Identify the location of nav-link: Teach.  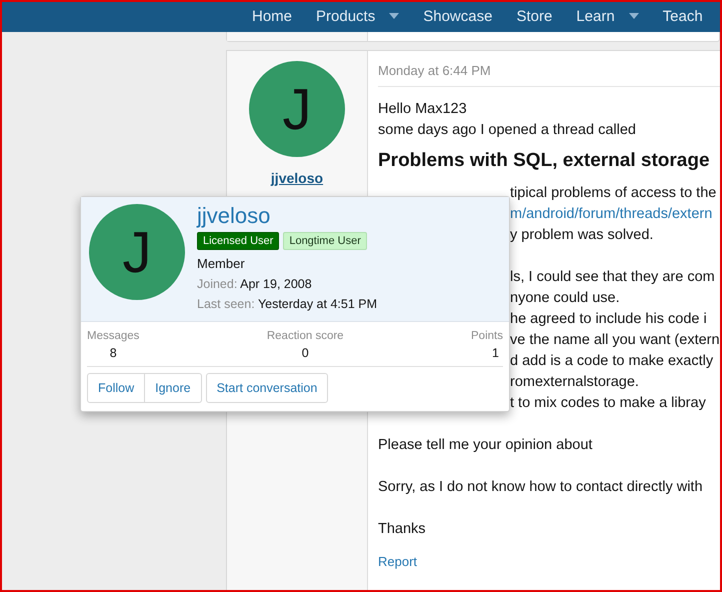
(682, 16).